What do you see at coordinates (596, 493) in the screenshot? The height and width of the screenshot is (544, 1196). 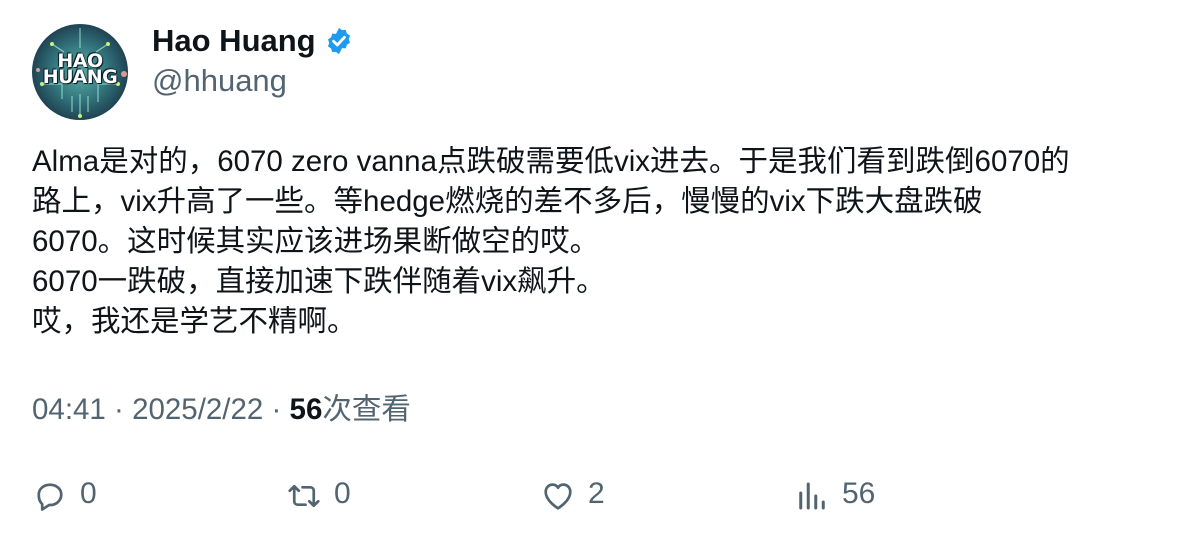 I see `like-count: 2` at bounding box center [596, 493].